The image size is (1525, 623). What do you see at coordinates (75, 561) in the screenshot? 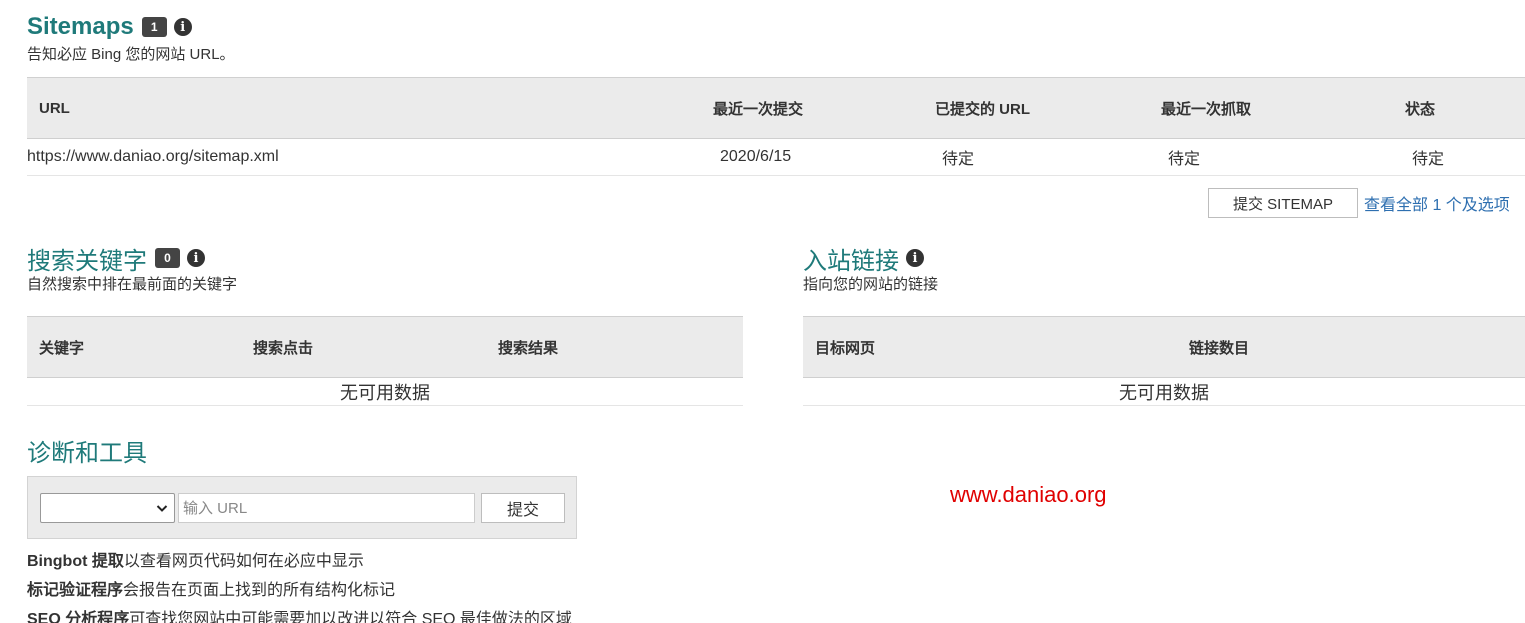
I see `tool-name-link: Bingbot 提取` at bounding box center [75, 561].